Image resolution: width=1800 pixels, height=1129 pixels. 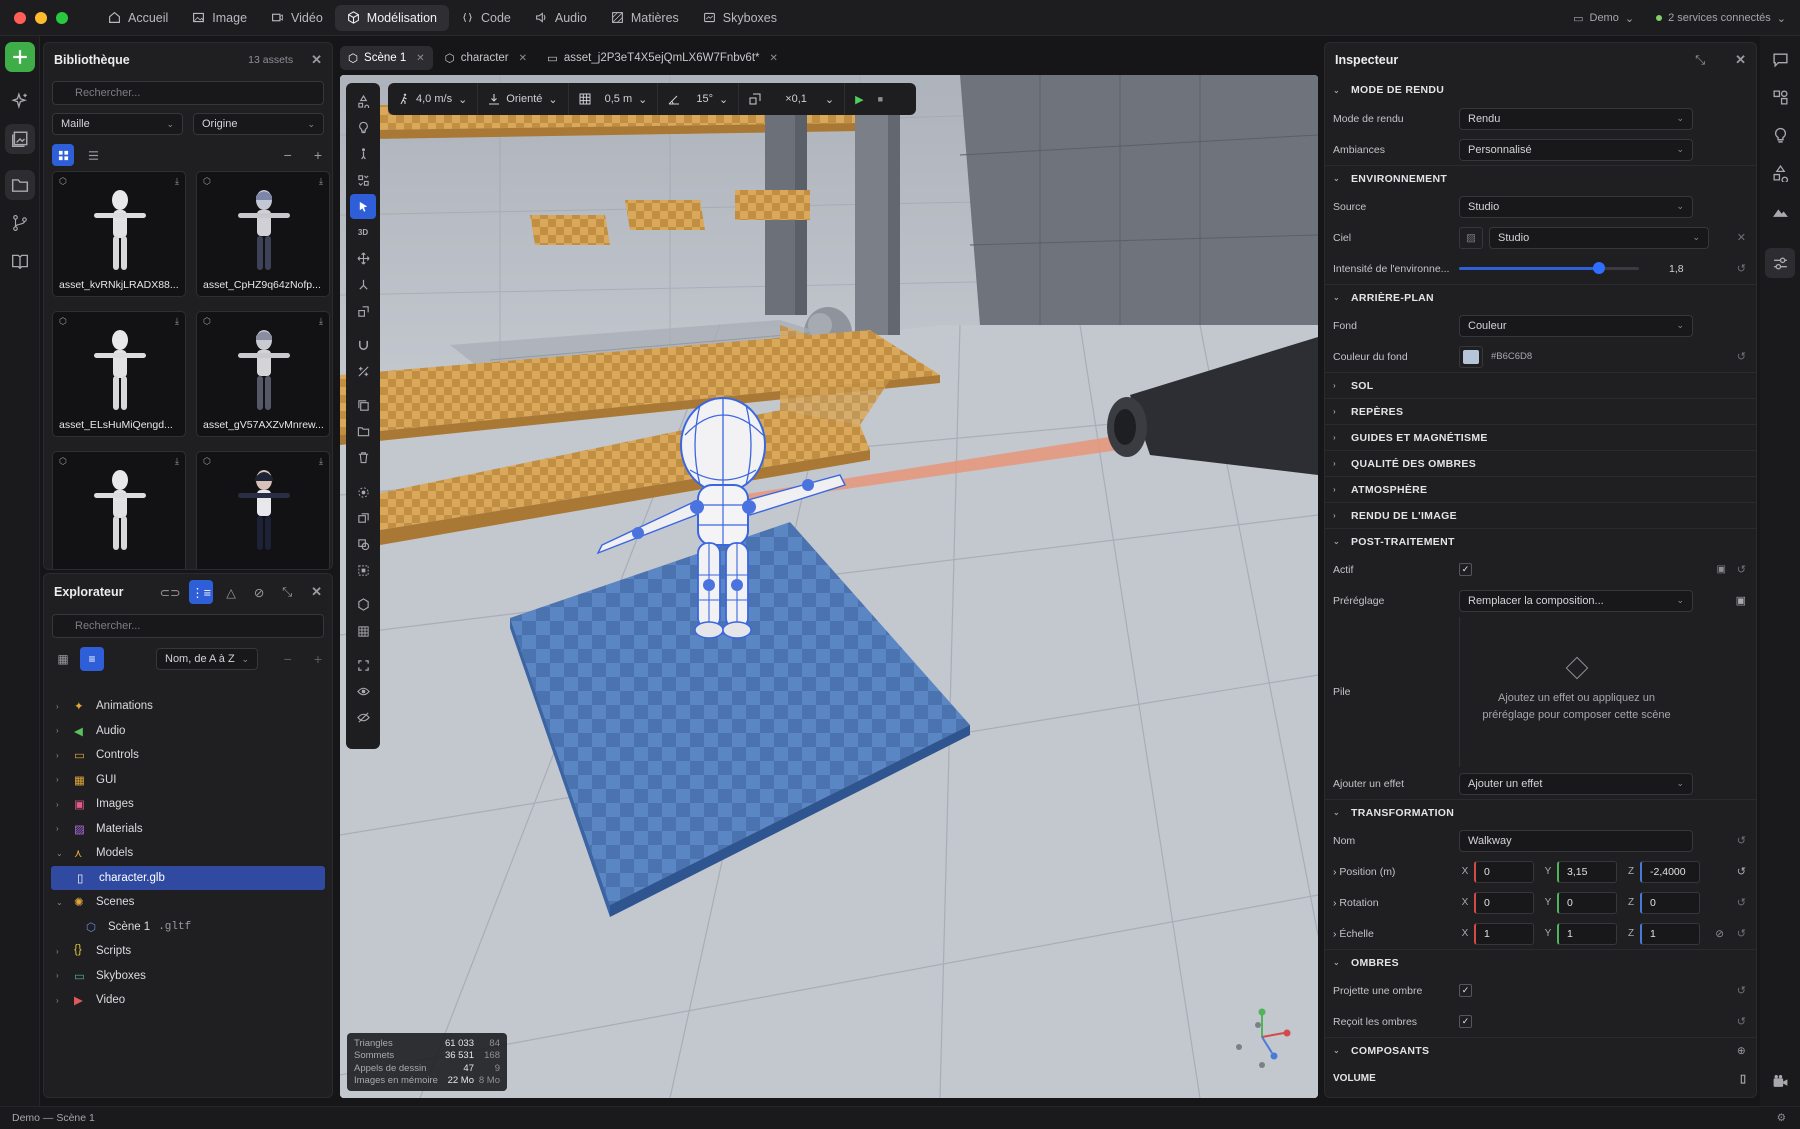 What do you see at coordinates (62, 17) in the screenshot?
I see `zoom-window-button` at bounding box center [62, 17].